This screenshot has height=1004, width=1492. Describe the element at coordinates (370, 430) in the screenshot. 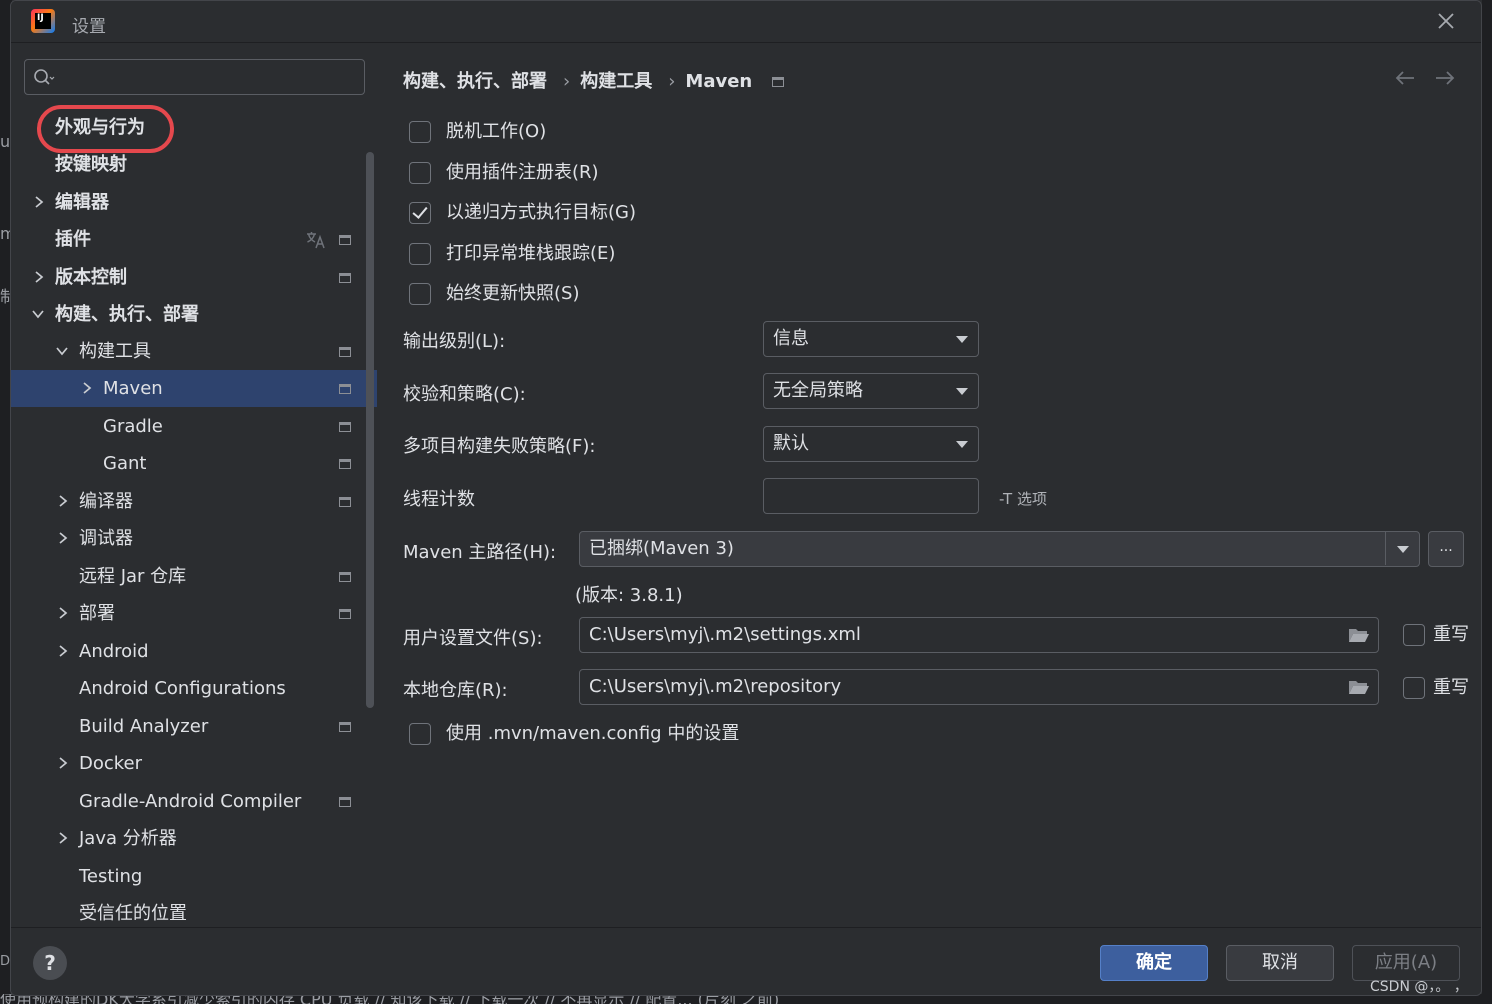

I see `sidebar-scrollbar` at that location.